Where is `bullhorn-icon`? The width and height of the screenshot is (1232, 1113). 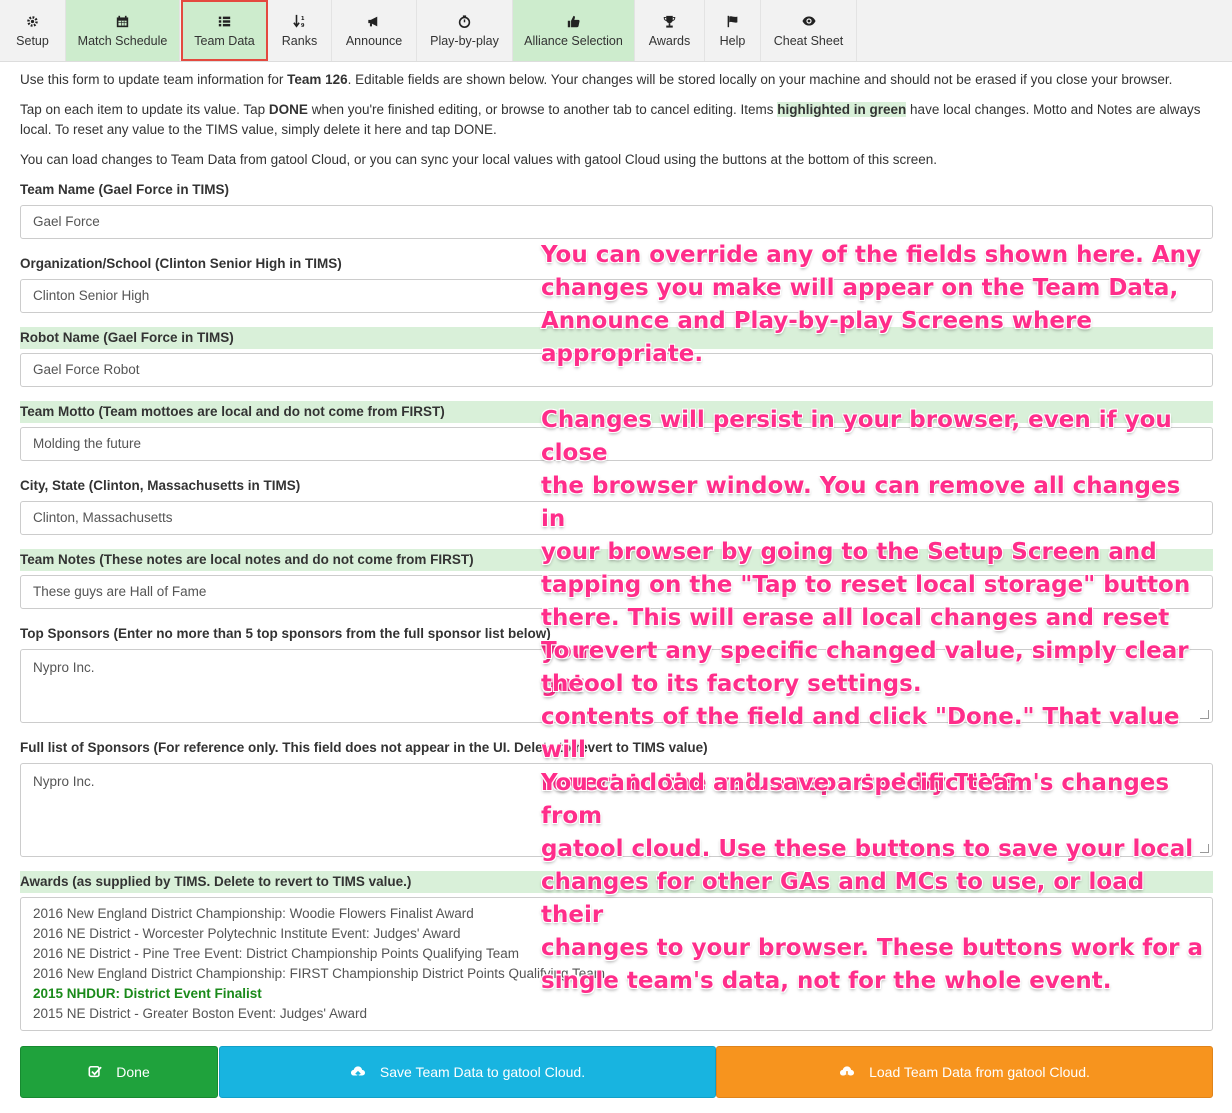
bullhorn-icon is located at coordinates (374, 21).